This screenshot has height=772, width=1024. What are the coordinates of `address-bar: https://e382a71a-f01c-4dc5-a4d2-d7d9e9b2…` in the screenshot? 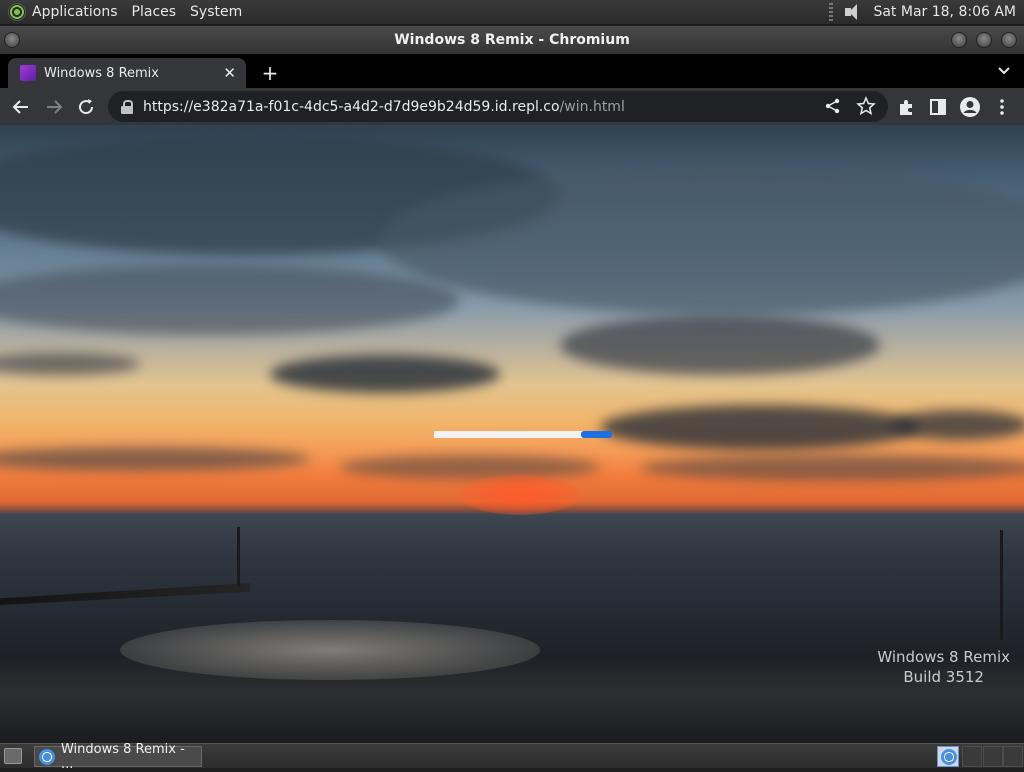 It's located at (498, 106).